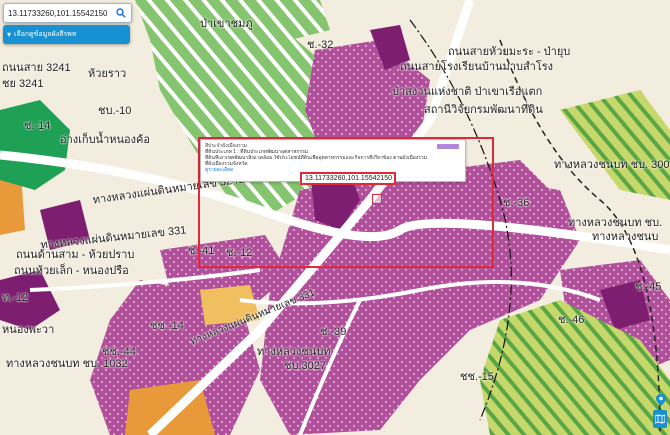  I want to click on map-label: ช.-45, so click(648, 287).